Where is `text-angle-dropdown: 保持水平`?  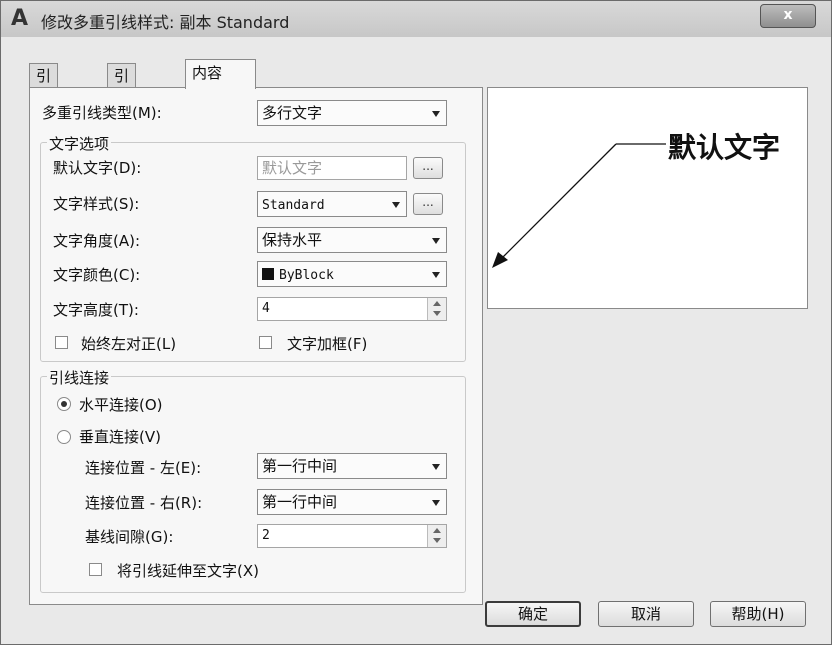
text-angle-dropdown: 保持水平 is located at coordinates (352, 240).